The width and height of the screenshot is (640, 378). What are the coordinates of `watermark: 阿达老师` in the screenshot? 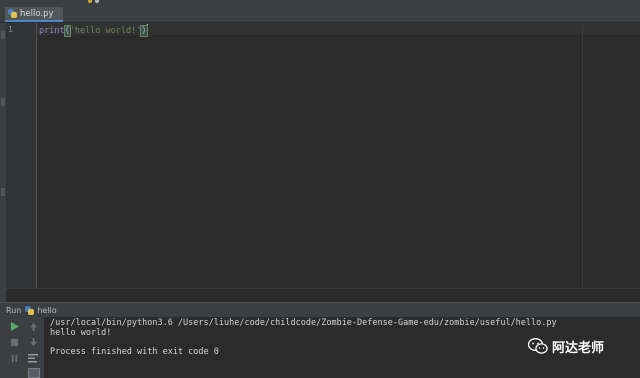 It's located at (566, 346).